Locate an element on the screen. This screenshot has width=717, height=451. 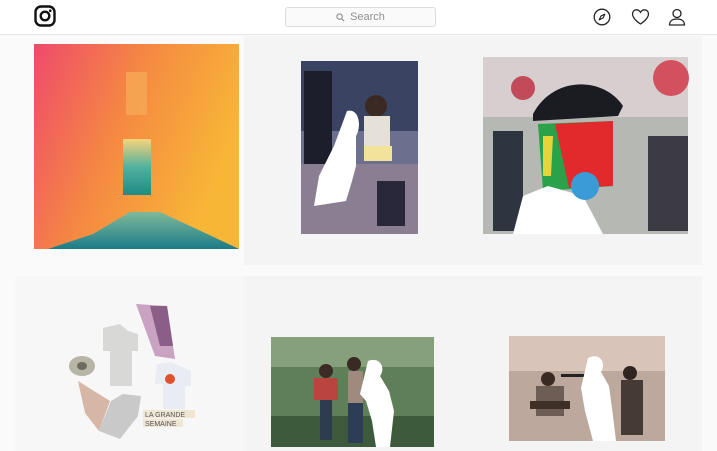
search-placeholder: Search is located at coordinates (367, 17).